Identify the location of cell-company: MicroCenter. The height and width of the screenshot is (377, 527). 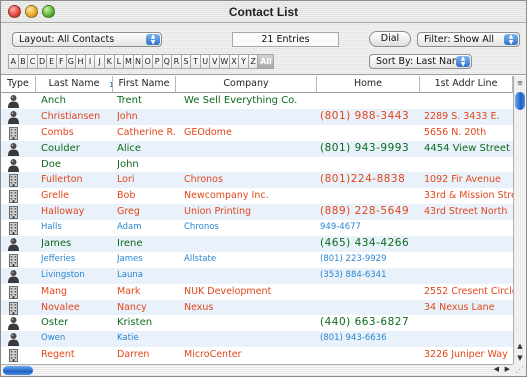
(213, 355).